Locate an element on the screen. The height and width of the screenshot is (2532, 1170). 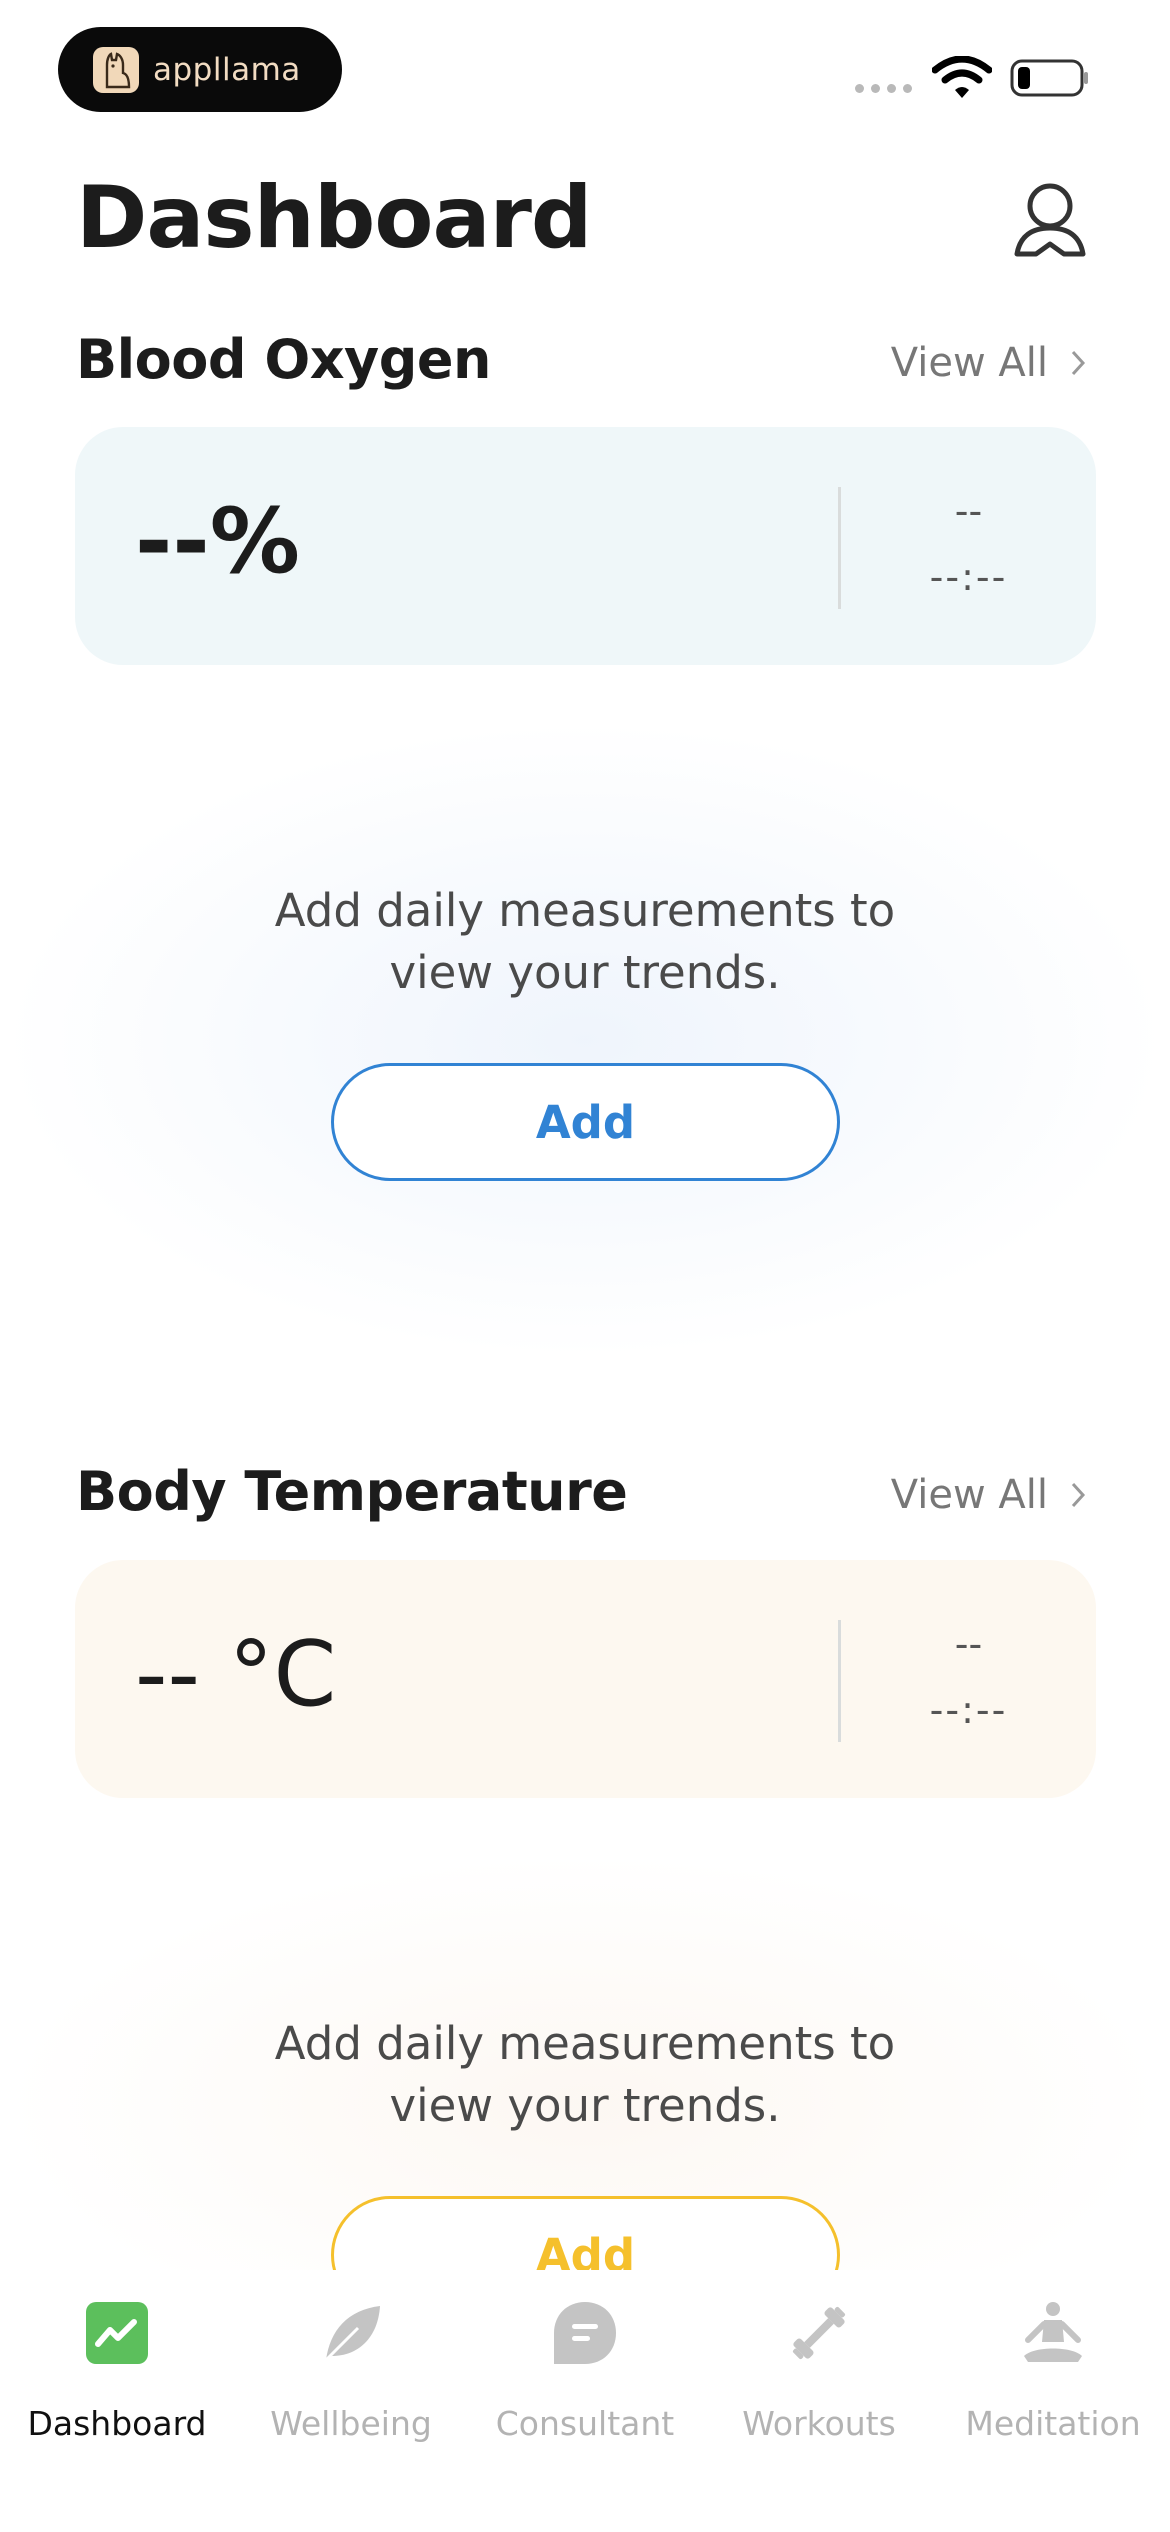
profile-icon is located at coordinates (1050, 221).